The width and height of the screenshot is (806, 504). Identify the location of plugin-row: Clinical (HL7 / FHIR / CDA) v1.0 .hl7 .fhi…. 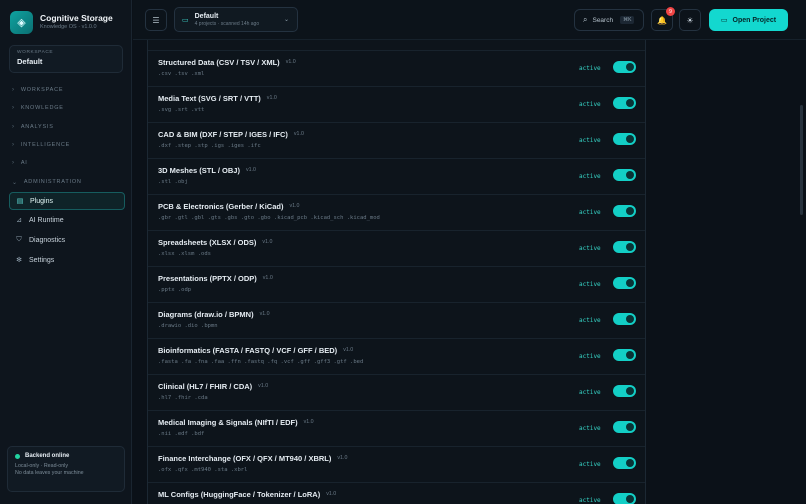
(396, 393).